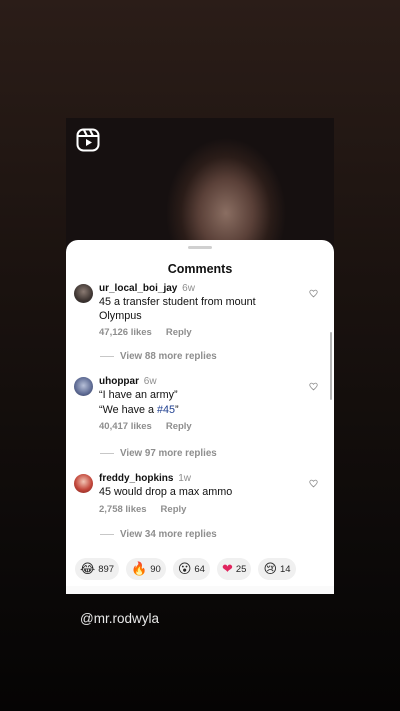 The width and height of the screenshot is (400, 711). Describe the element at coordinates (184, 569) in the screenshot. I see `surprised-emoji-icon: 😮` at that location.